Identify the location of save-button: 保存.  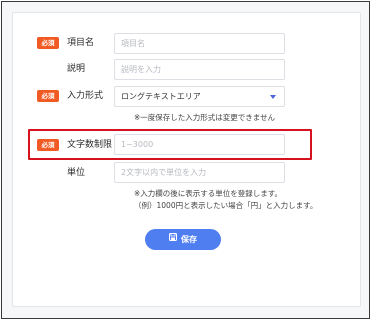
(183, 239).